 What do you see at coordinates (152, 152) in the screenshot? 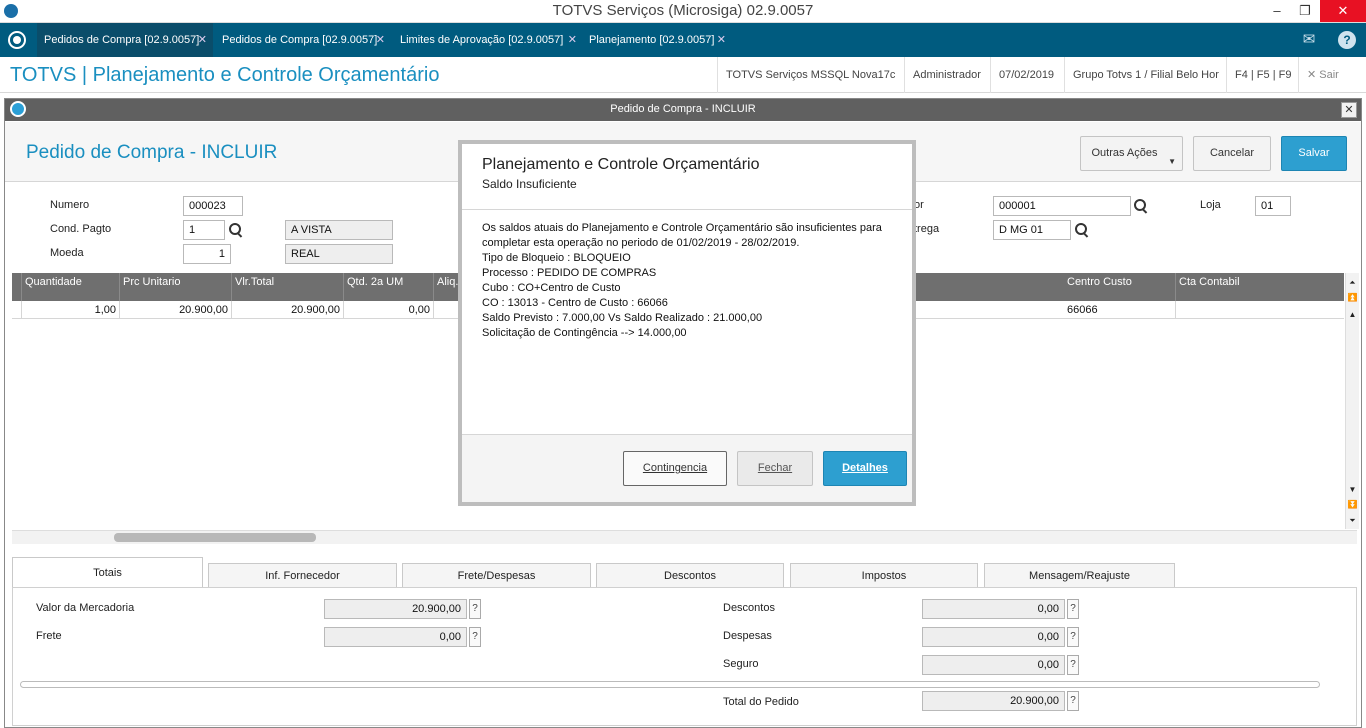
I see `form-title: Pedido de Compra - INCLUIR` at bounding box center [152, 152].